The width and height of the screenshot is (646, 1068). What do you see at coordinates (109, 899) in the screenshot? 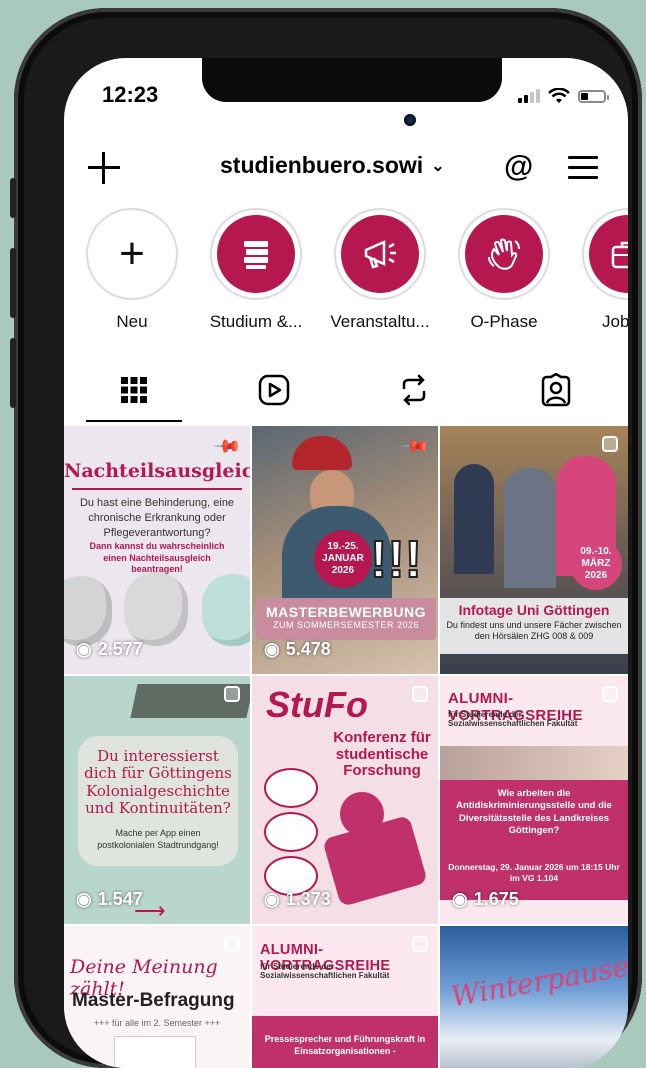
I see `view-count: ◉ 1.547` at bounding box center [109, 899].